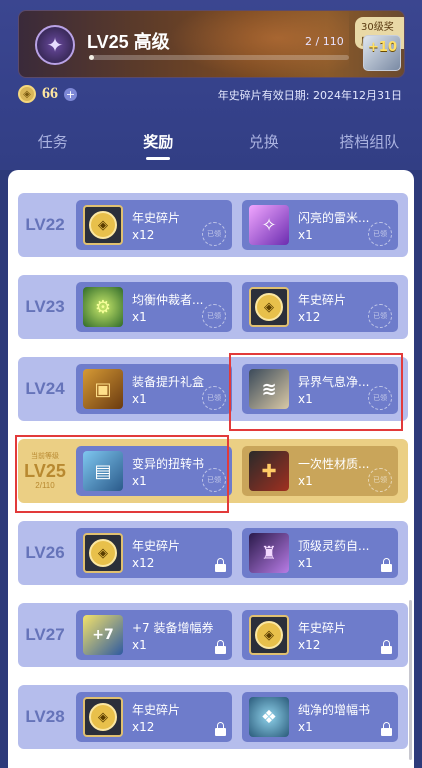 This screenshot has height=768, width=422. Describe the element at coordinates (382, 47) in the screenshot. I see `reward-box-label: +10` at that location.